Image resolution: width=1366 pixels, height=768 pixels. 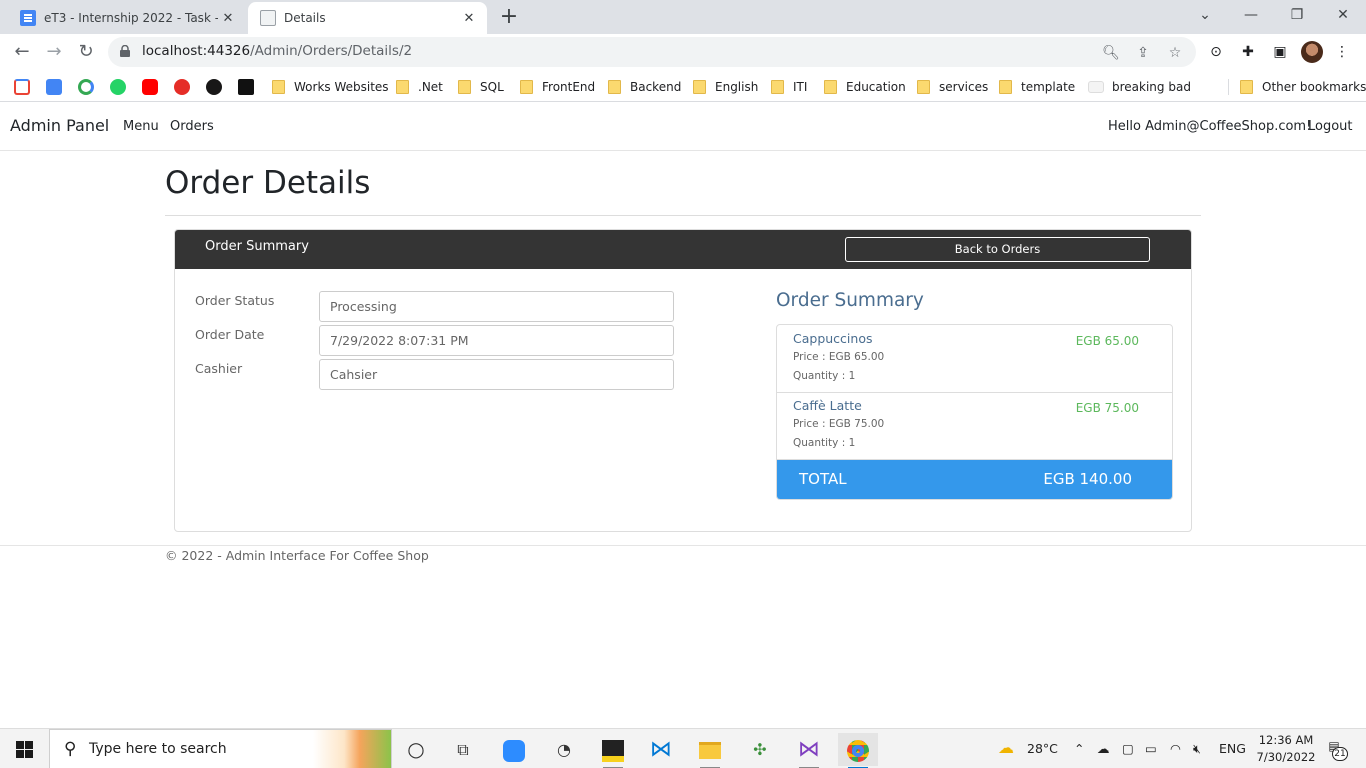 I want to click on item-name: Caffè Latte, so click(x=827, y=405).